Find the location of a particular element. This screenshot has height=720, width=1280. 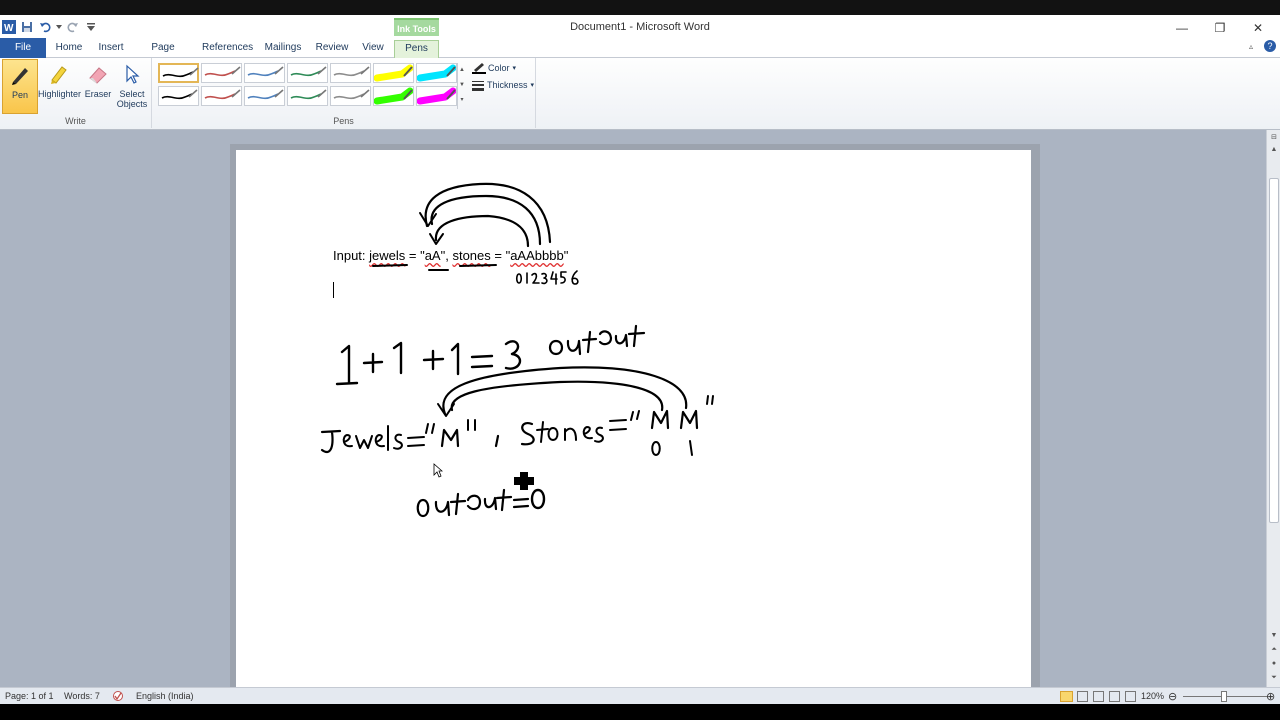

language-indicator: English (India) is located at coordinates (165, 696).